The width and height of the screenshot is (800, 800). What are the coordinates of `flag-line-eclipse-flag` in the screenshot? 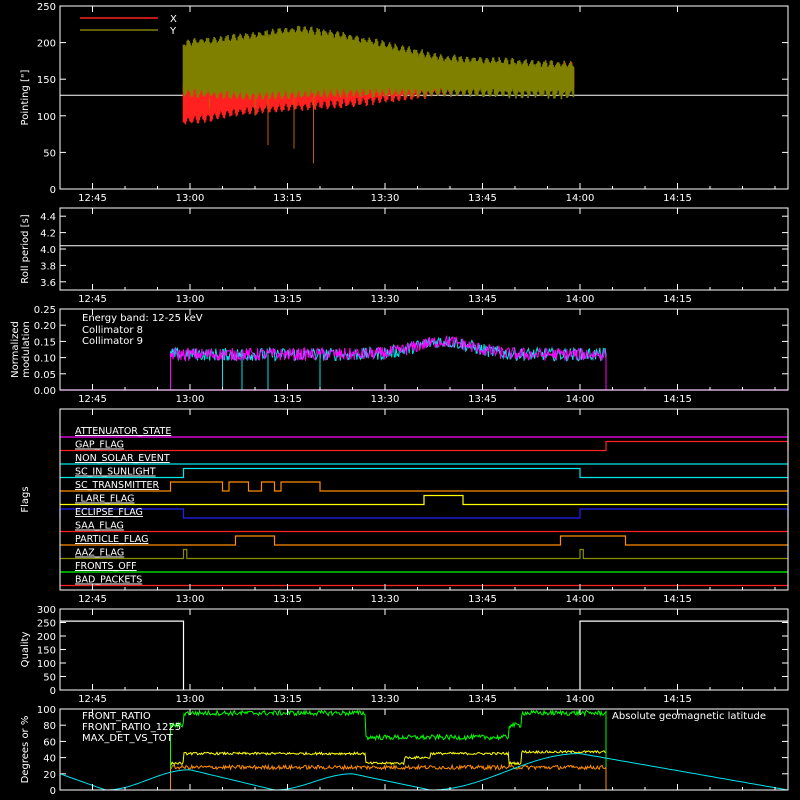 It's located at (424, 513).